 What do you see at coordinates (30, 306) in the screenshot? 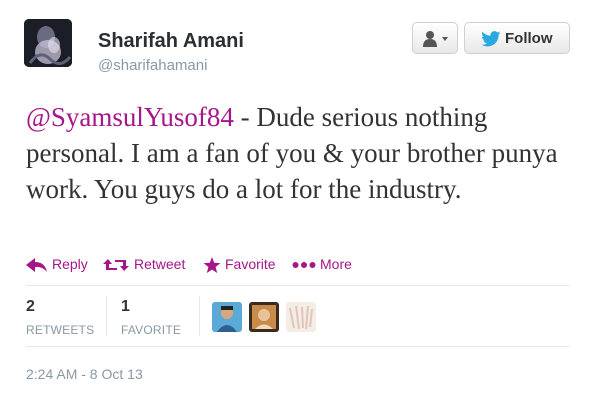
I see `retweets-count: 2` at bounding box center [30, 306].